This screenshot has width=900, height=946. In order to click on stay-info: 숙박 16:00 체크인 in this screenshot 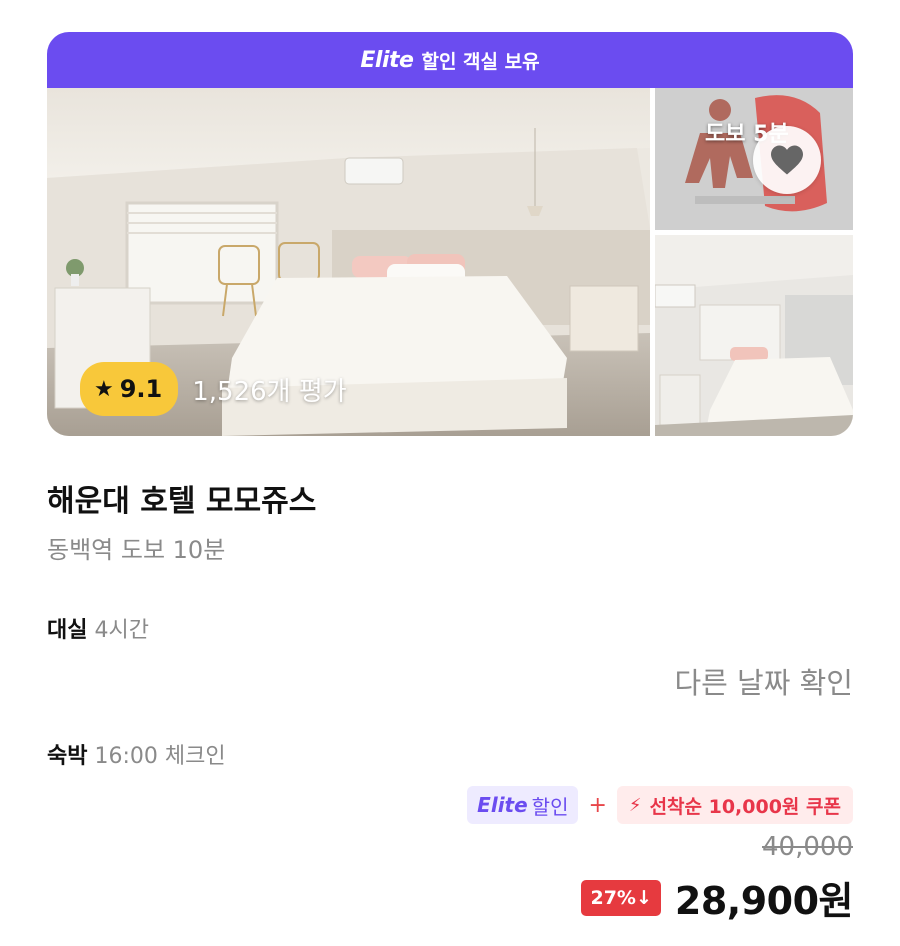, I will do `click(136, 754)`.